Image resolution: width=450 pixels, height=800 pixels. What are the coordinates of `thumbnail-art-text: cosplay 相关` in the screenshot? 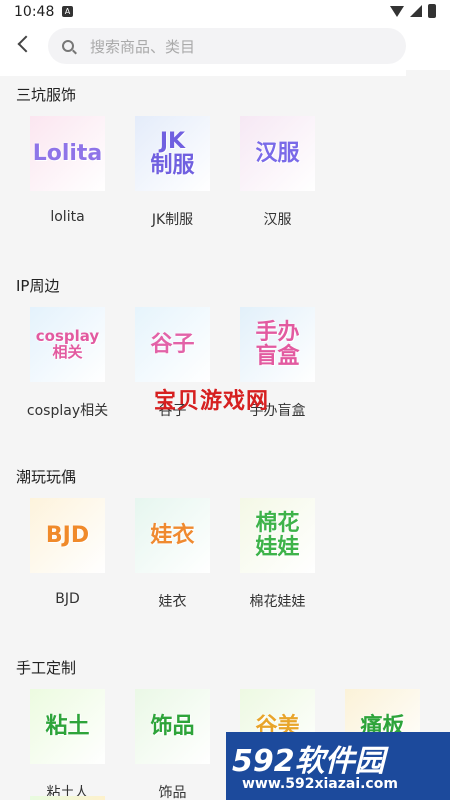 It's located at (67, 343).